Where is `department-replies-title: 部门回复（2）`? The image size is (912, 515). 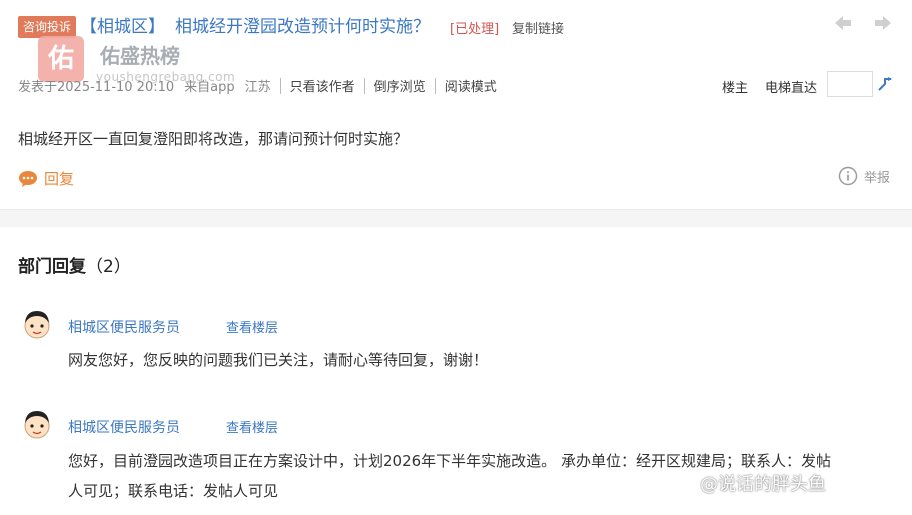 department-replies-title: 部门回复（2） is located at coordinates (74, 264).